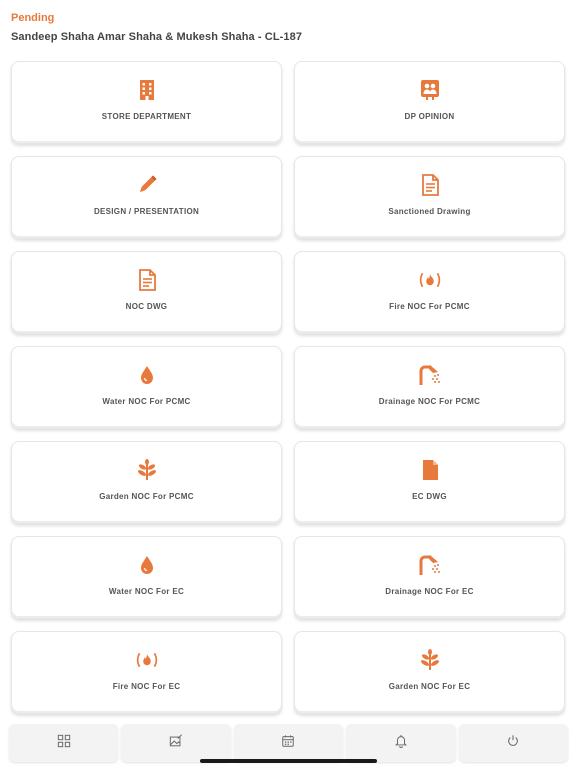 This screenshot has height=768, width=576. Describe the element at coordinates (146, 496) in the screenshot. I see `card-label: Garden NOC For PCMC` at that location.